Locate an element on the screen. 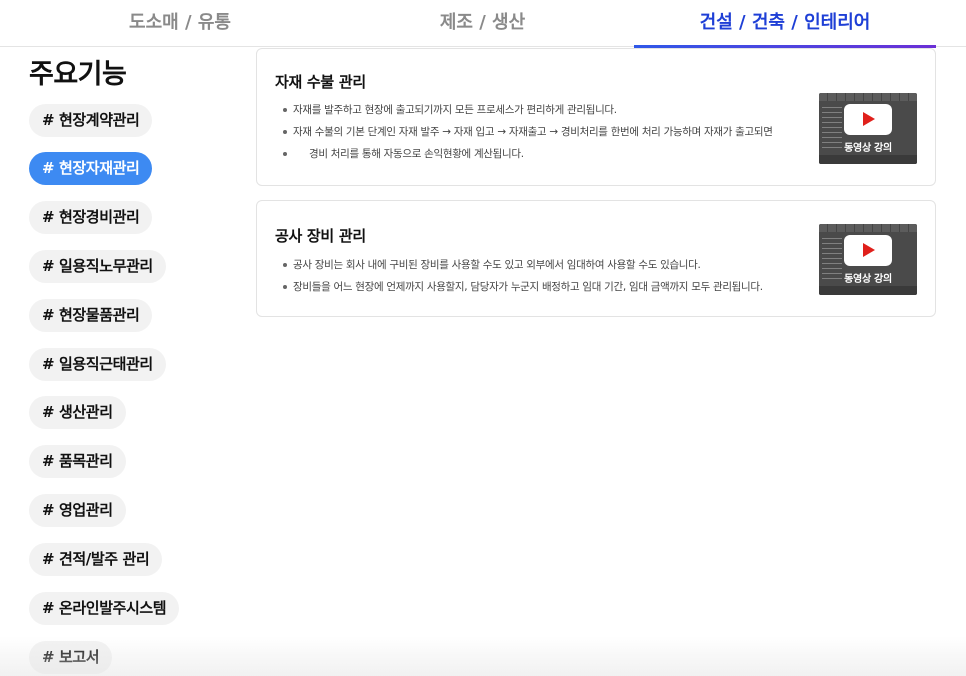 This screenshot has height=676, width=966. feature-chip-site-expense: # 현장경비관리 is located at coordinates (91, 217).